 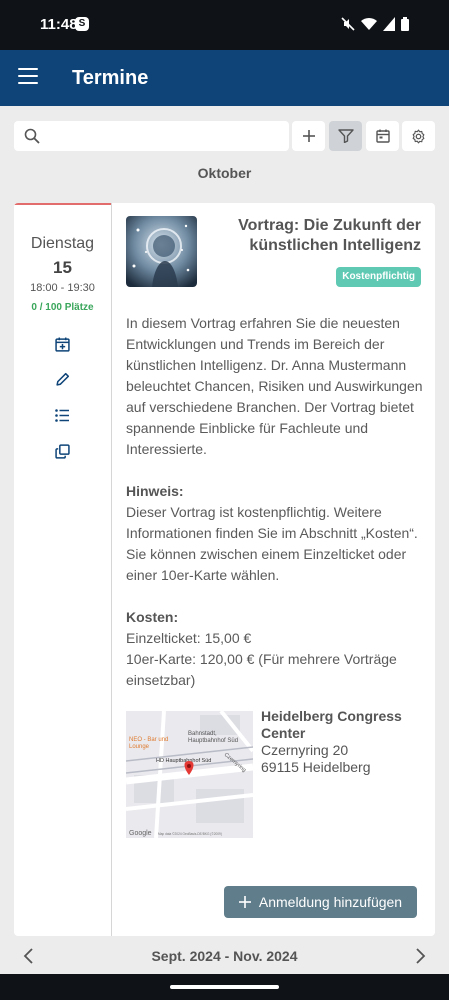 I want to click on status-time: 11:48, so click(x=59, y=24).